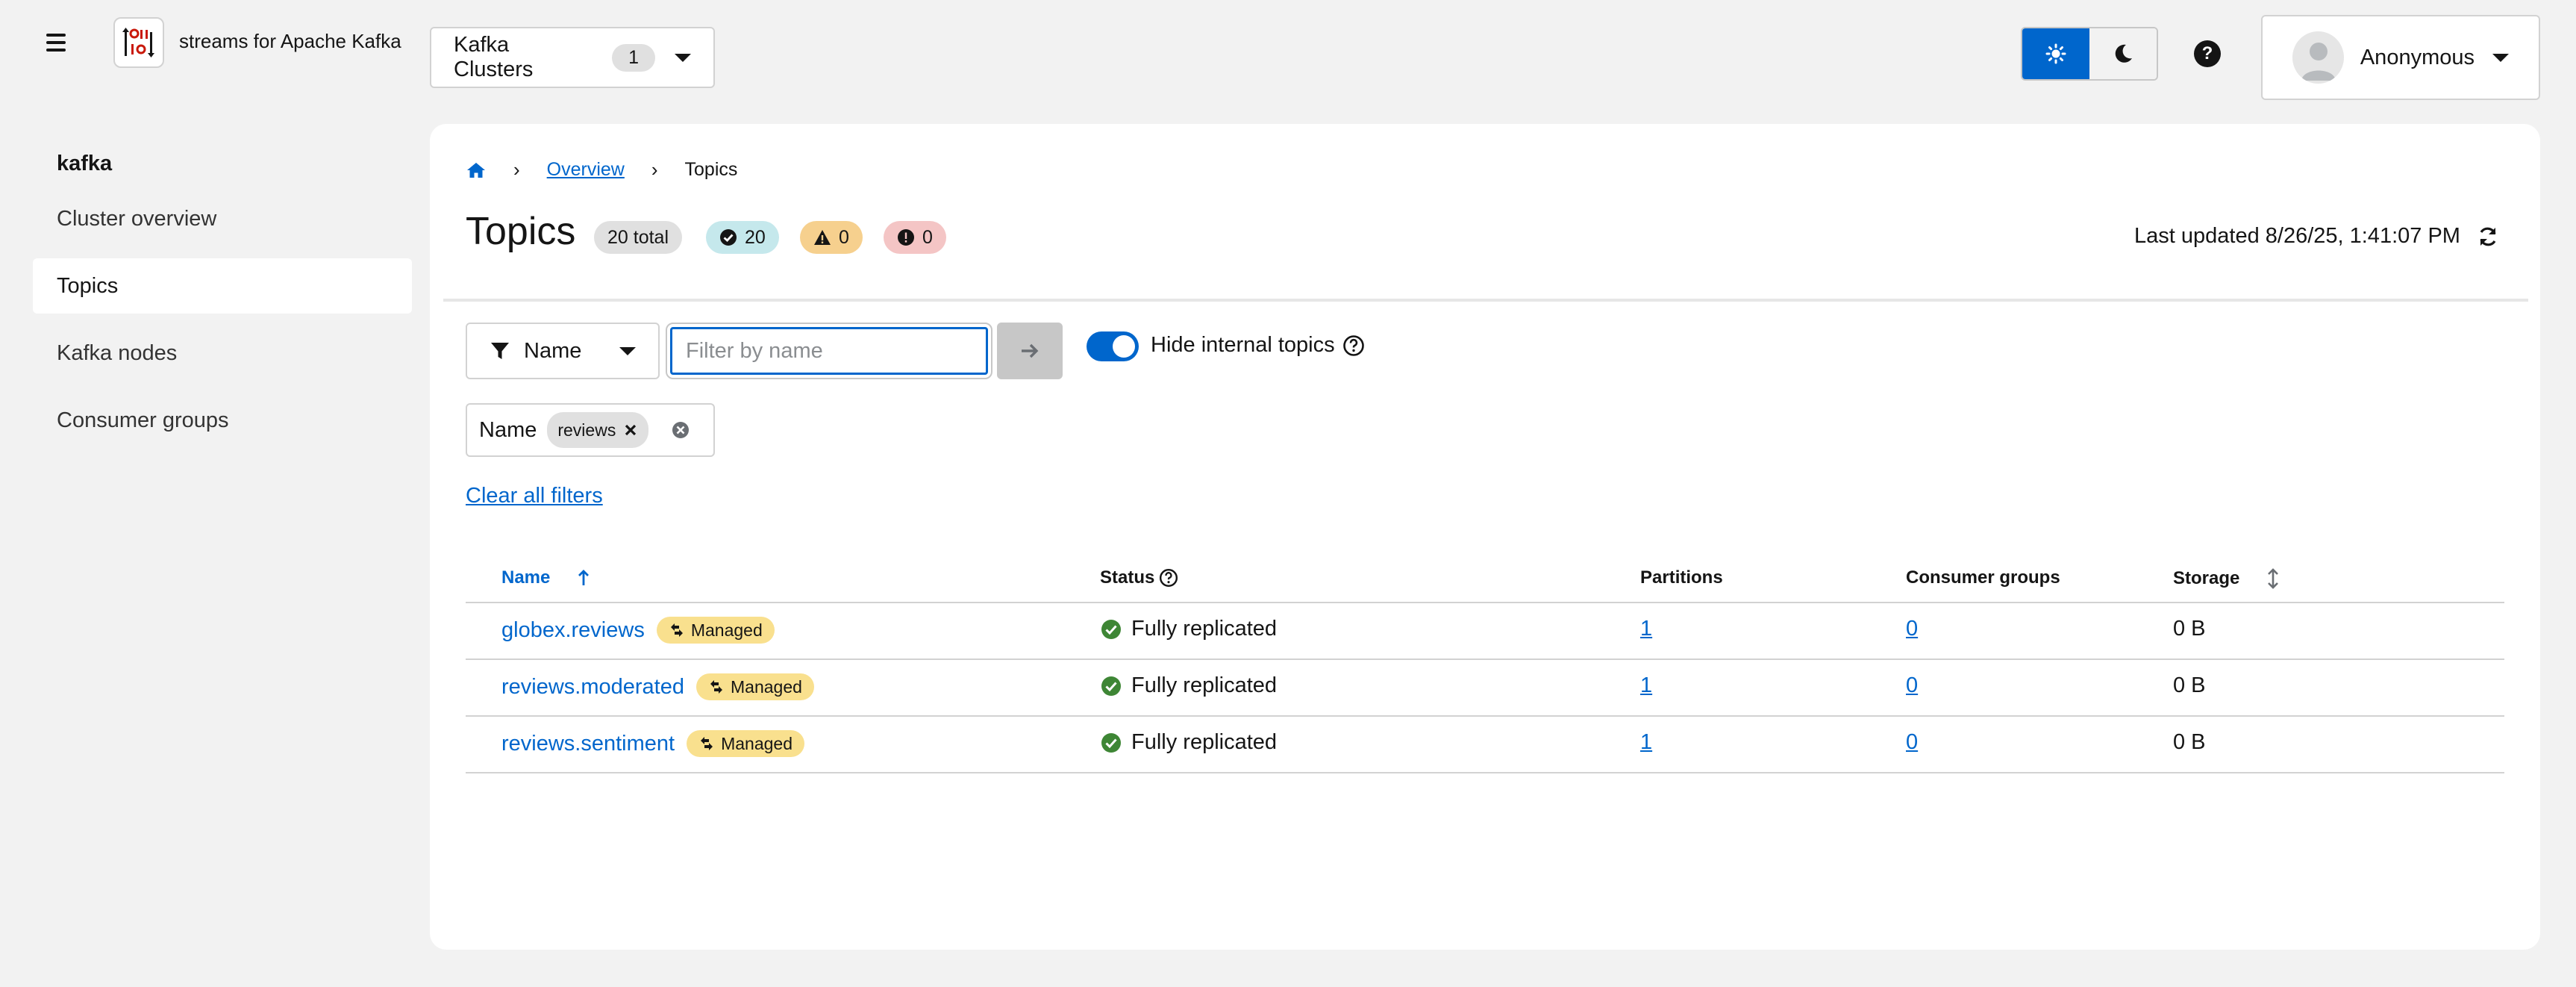 The image size is (2576, 987). Describe the element at coordinates (290, 41) in the screenshot. I see `brand-name: streams for Apache Kafka` at that location.